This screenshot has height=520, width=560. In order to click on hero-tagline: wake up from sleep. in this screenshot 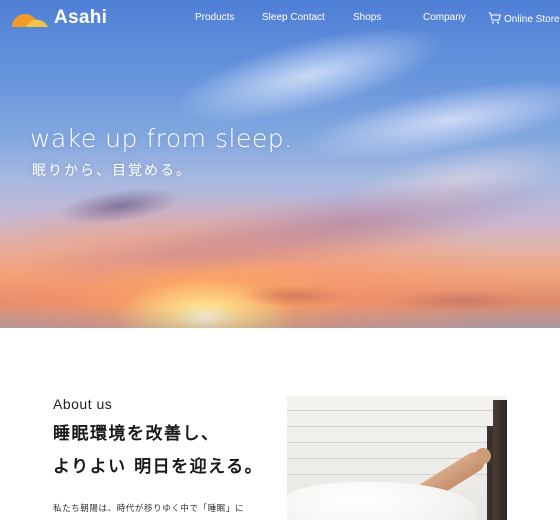, I will do `click(161, 138)`.